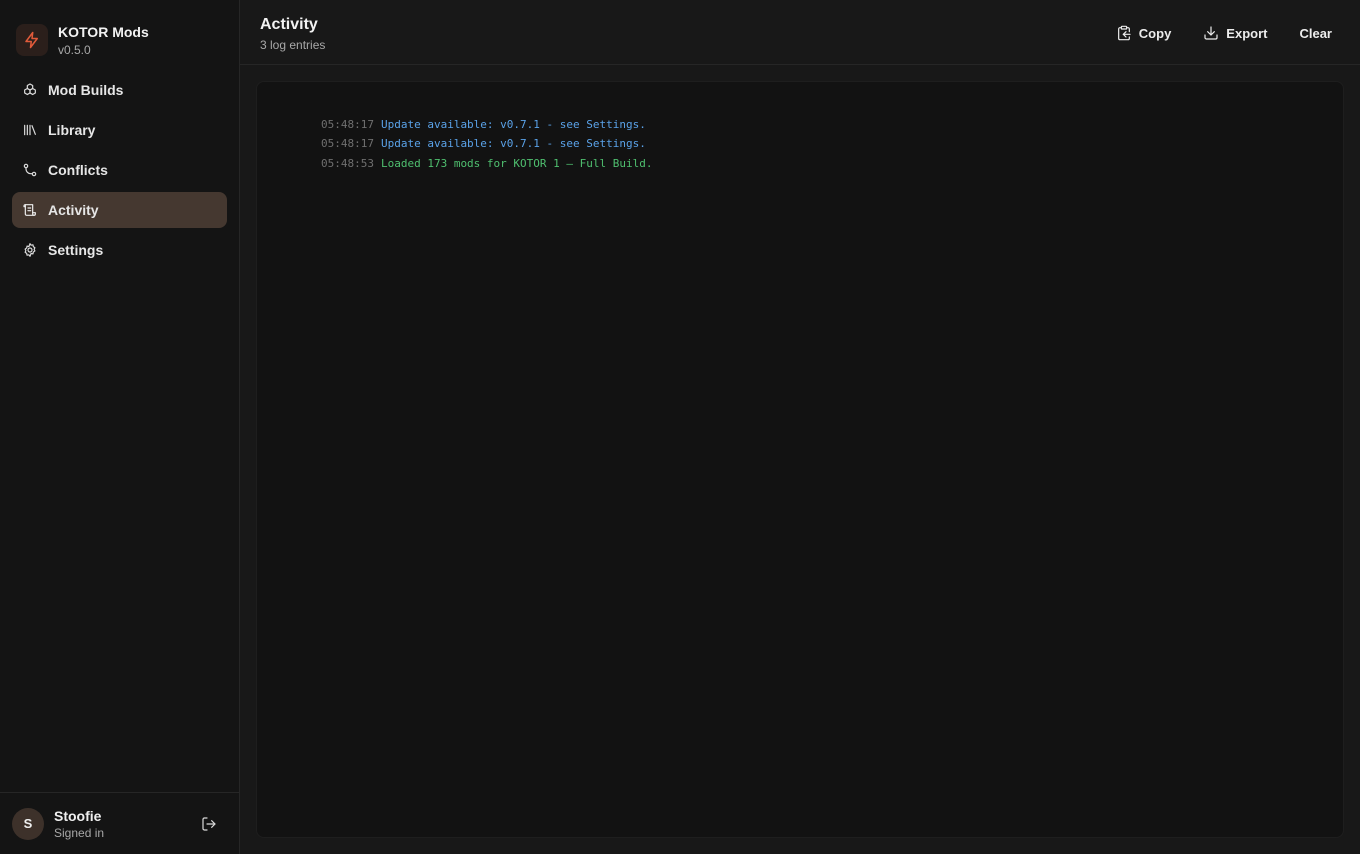 The width and height of the screenshot is (1360, 854). I want to click on clipboard-copy-icon, so click(1124, 33).